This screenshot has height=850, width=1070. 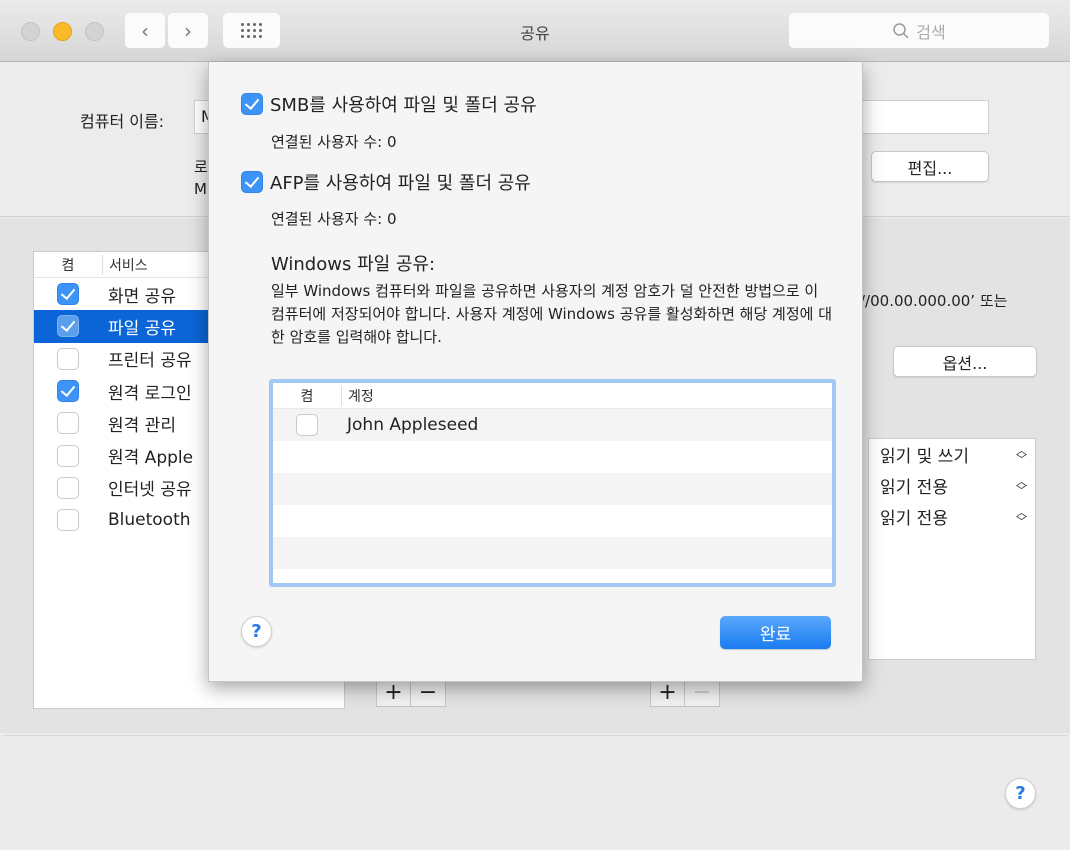 What do you see at coordinates (125, 264) in the screenshot?
I see `column-service: 서비스` at bounding box center [125, 264].